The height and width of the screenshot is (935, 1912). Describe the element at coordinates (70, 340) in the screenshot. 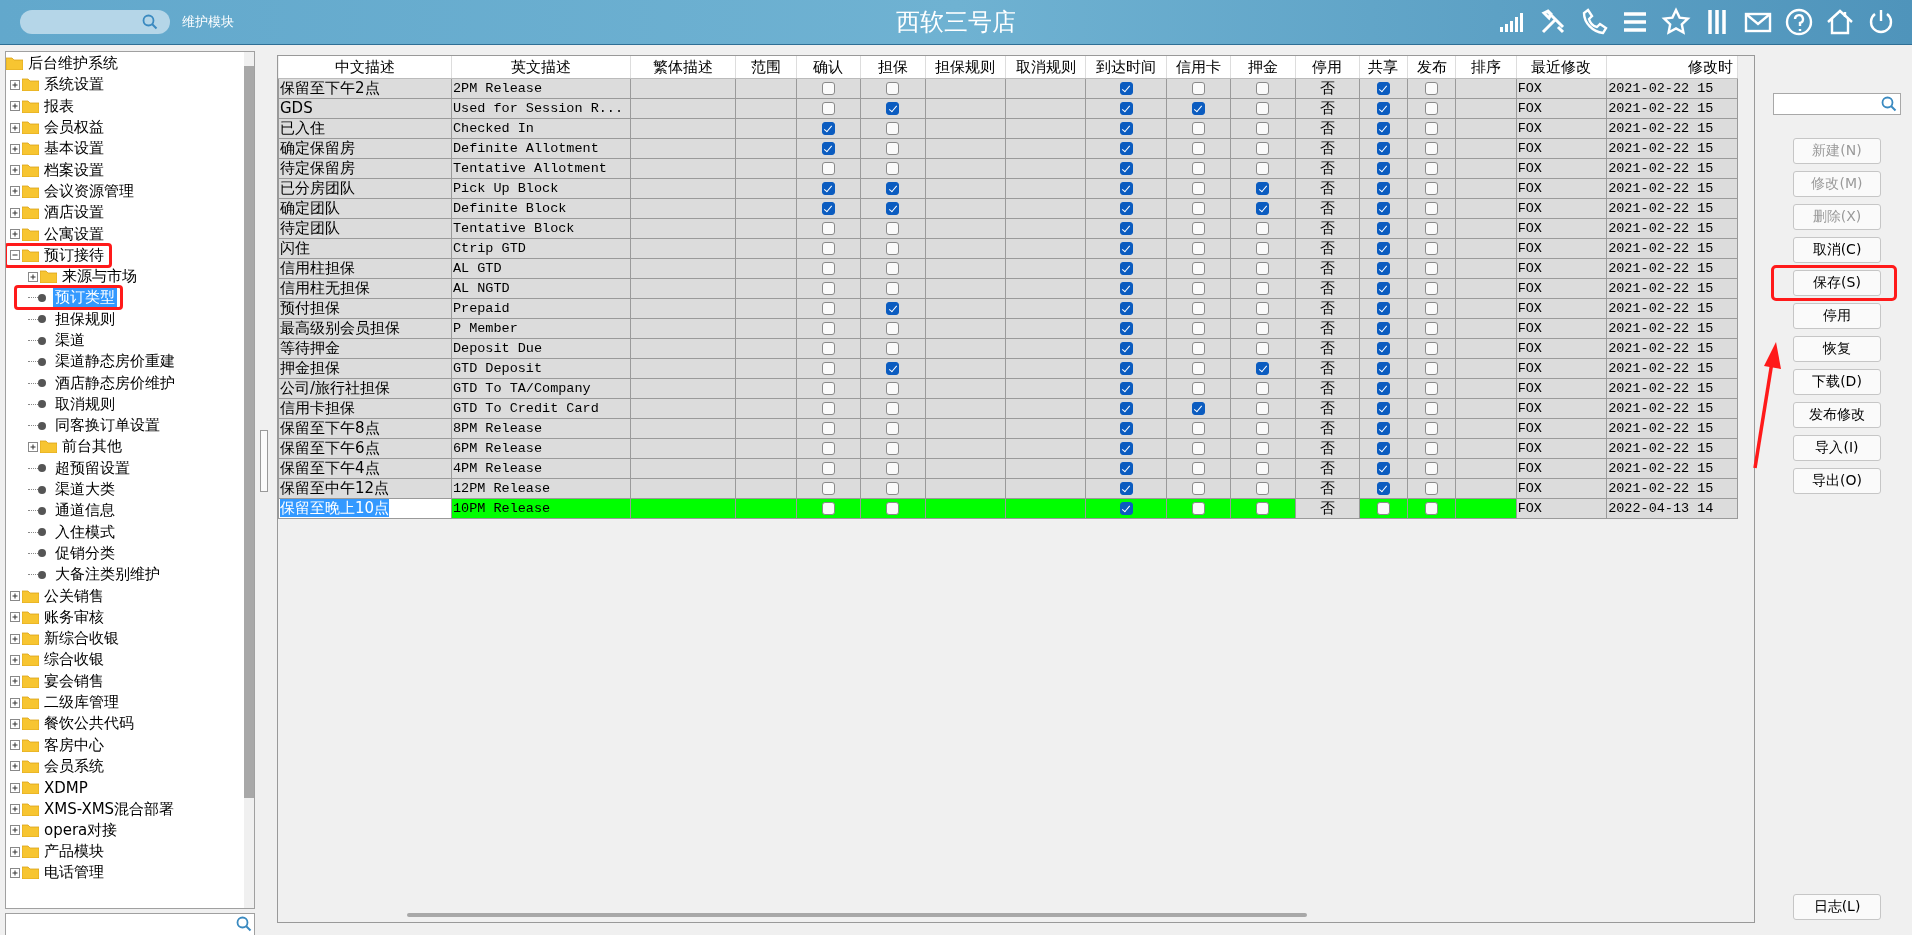

I see `tree-item: 渠道` at that location.